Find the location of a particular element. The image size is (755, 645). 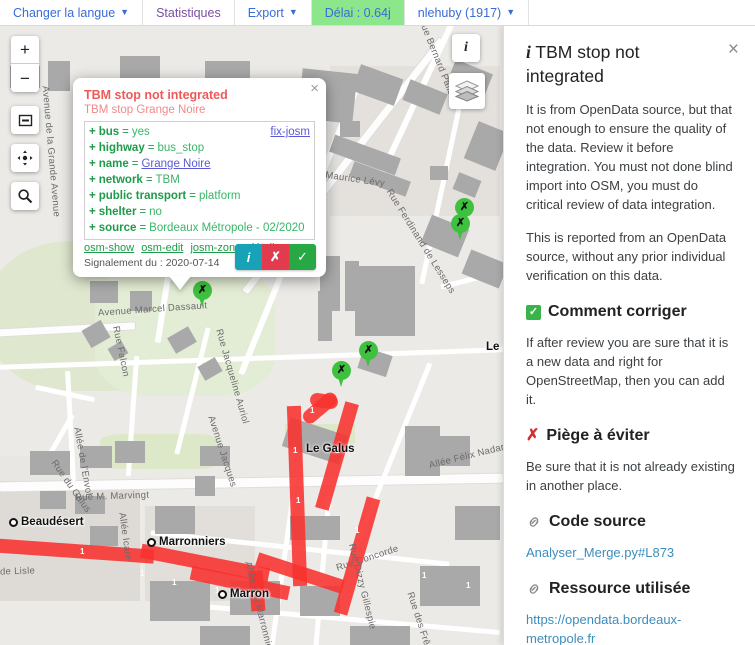

menu-item-label: Changer la langue is located at coordinates (64, 12).